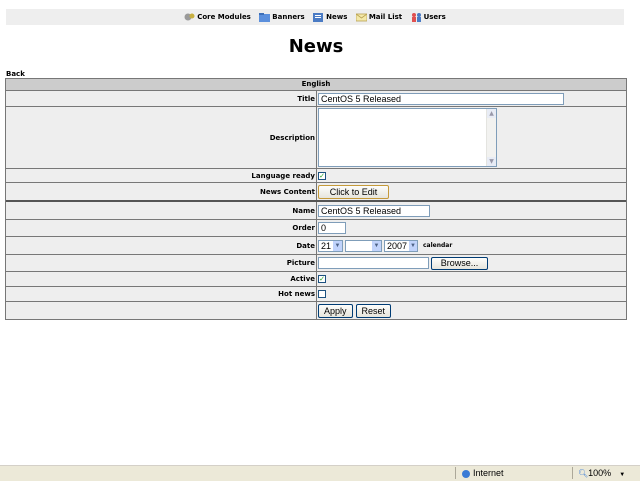 The height and width of the screenshot is (481, 640). What do you see at coordinates (385, 17) in the screenshot?
I see `nav-label: Mail List` at bounding box center [385, 17].